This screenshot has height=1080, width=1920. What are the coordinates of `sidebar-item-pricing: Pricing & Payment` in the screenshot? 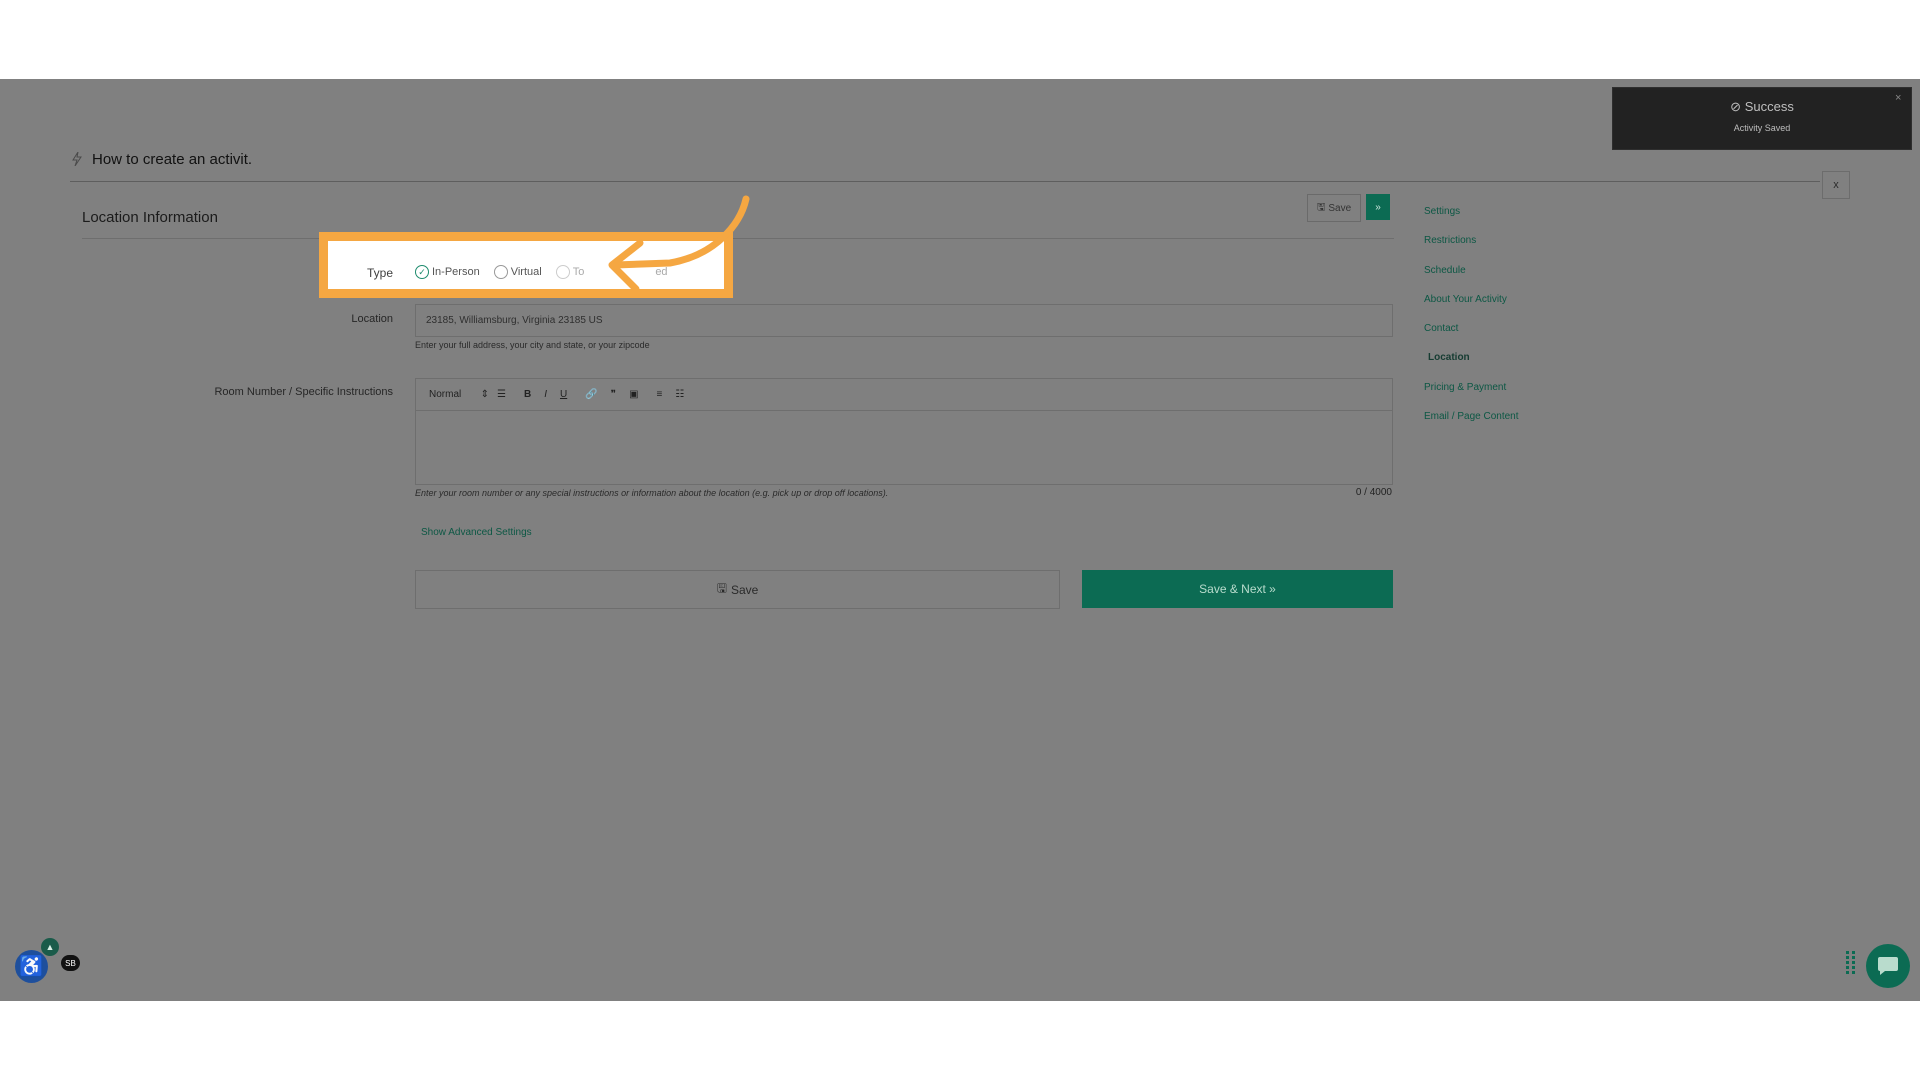 It's located at (1499, 396).